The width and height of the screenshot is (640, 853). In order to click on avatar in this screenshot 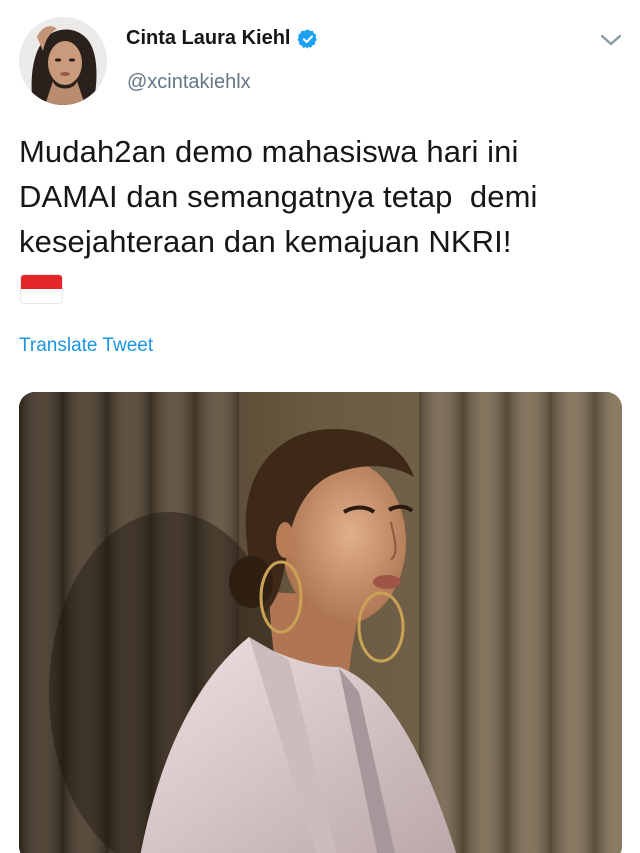, I will do `click(63, 61)`.